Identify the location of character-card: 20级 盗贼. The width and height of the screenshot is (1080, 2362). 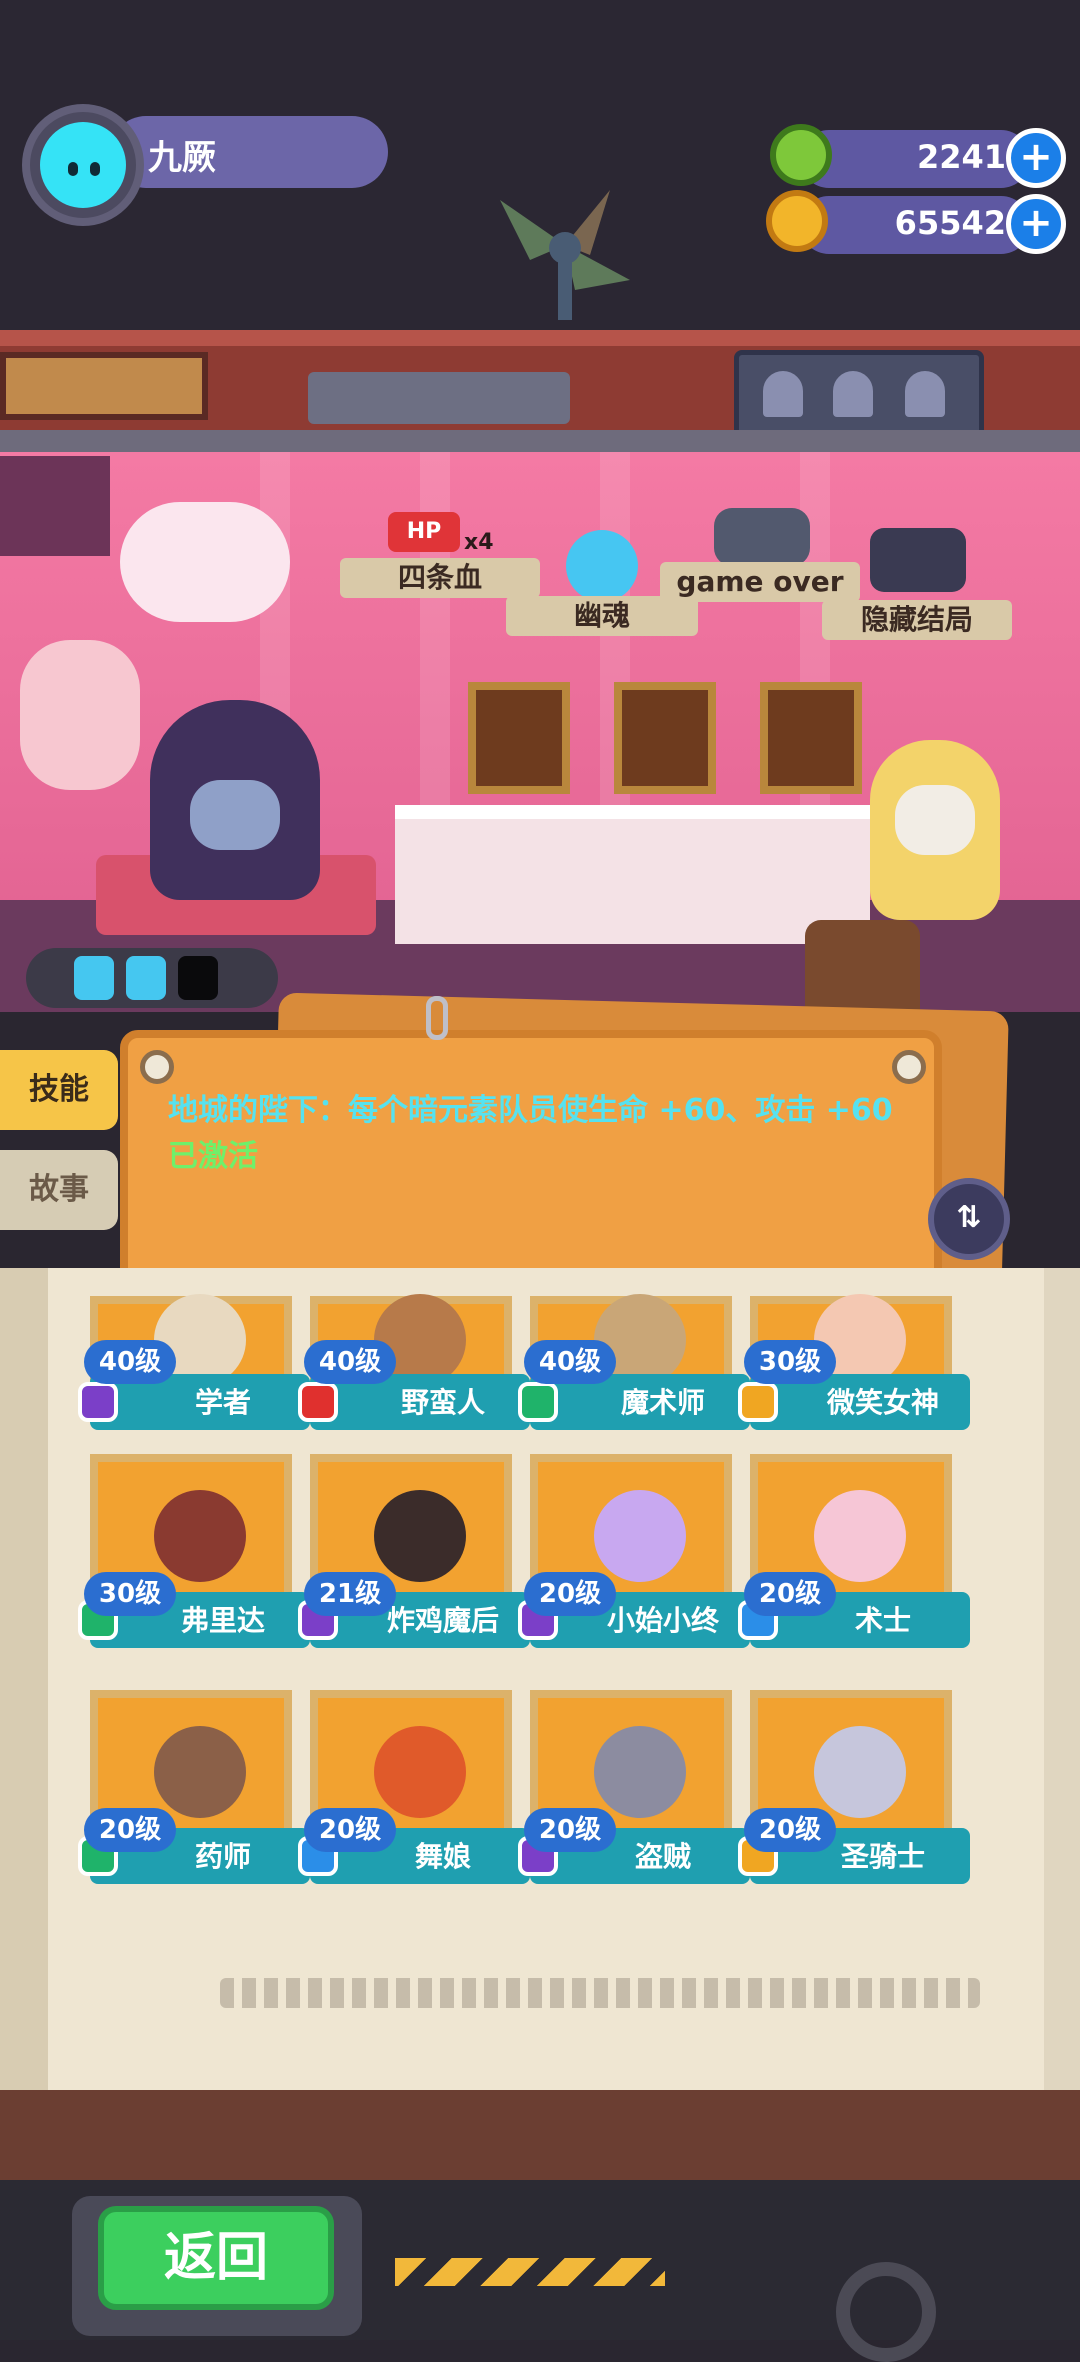
(634, 1795).